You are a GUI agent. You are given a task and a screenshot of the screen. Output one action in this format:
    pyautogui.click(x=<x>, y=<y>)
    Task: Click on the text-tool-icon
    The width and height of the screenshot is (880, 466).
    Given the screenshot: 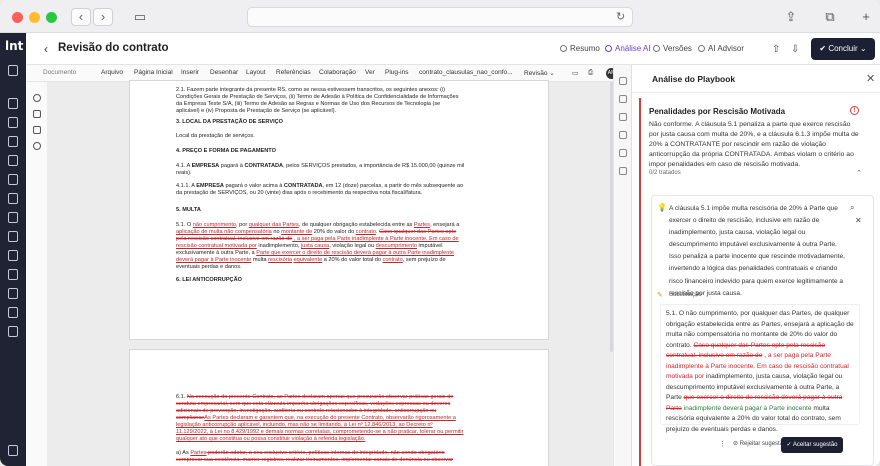 What is the action you would take?
    pyautogui.click(x=623, y=81)
    